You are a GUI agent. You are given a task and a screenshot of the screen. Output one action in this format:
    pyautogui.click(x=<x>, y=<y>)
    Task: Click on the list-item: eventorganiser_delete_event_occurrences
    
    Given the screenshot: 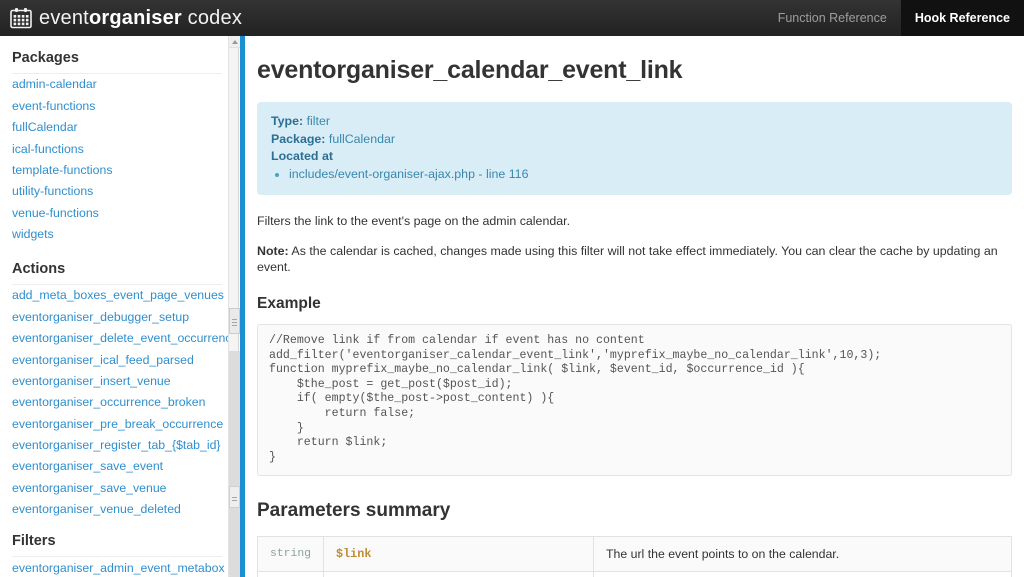 What is the action you would take?
    pyautogui.click(x=120, y=338)
    